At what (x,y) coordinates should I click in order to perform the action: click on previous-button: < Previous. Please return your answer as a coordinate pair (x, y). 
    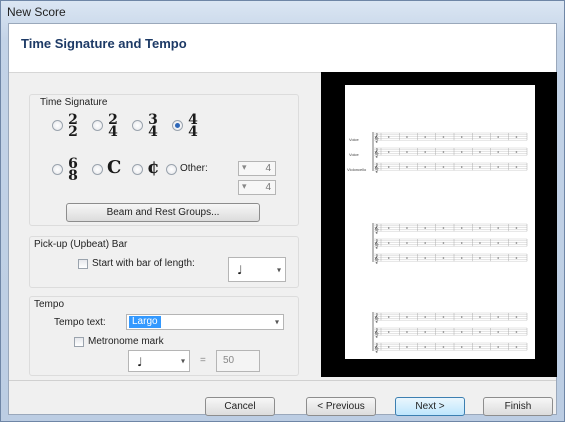
    Looking at the image, I should click on (341, 406).